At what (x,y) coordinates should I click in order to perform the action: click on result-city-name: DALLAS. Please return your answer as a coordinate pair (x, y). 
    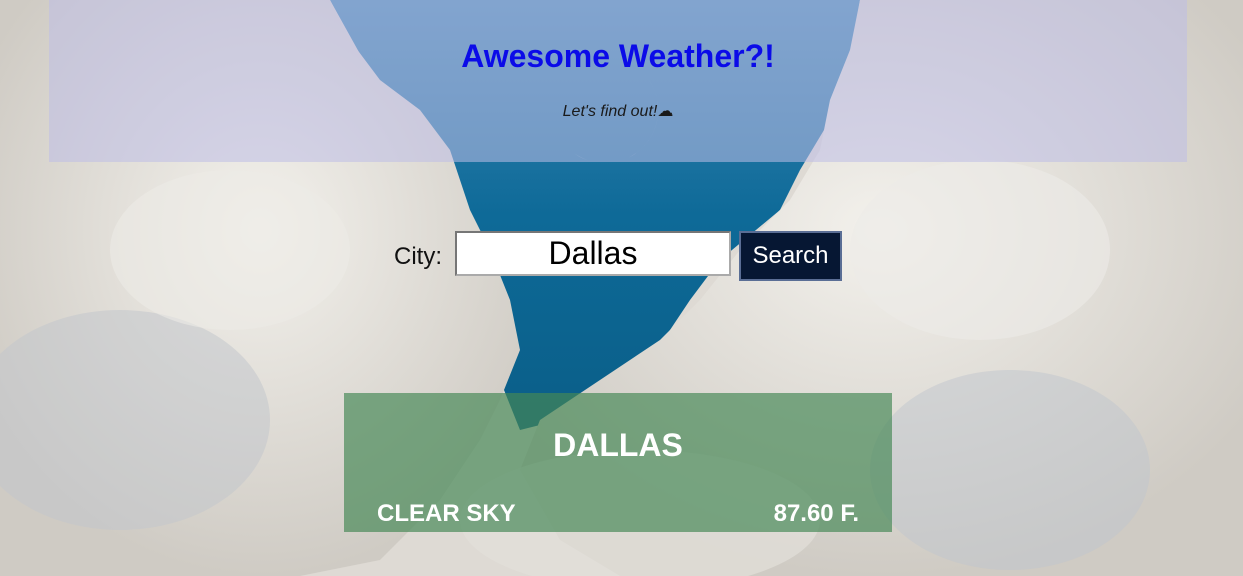
    Looking at the image, I should click on (618, 445).